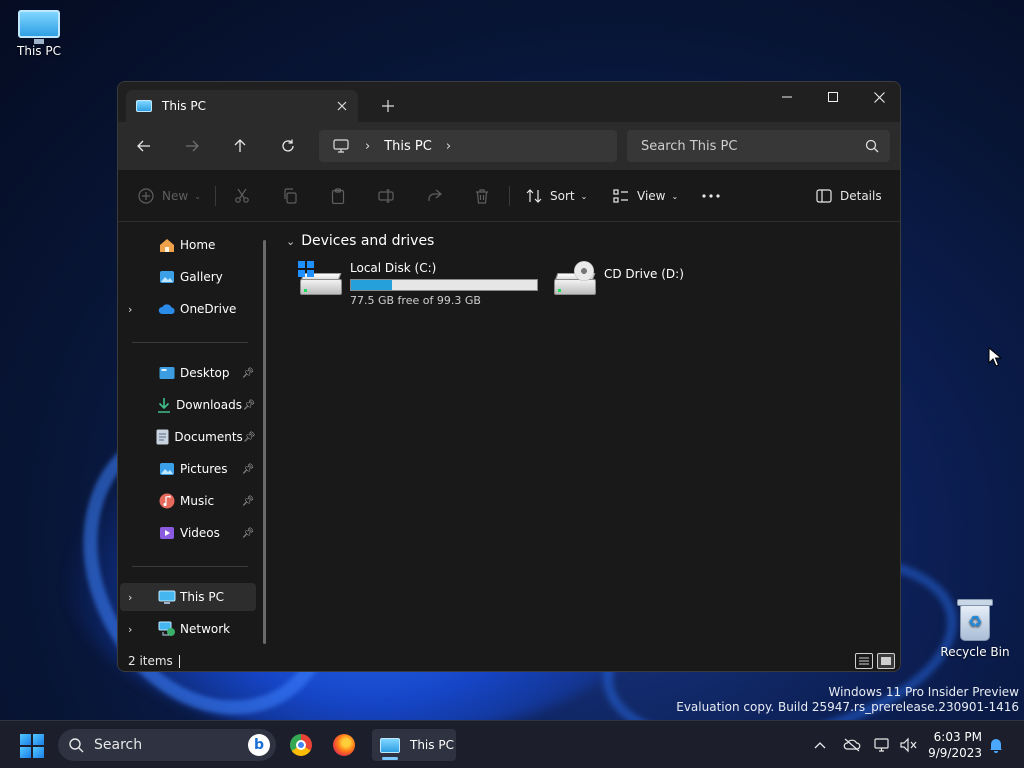 The image size is (1024, 768). I want to click on drive-item-c: Local Disk (C:) 77.5 GB free of 99.3 GB, so click(418, 284).